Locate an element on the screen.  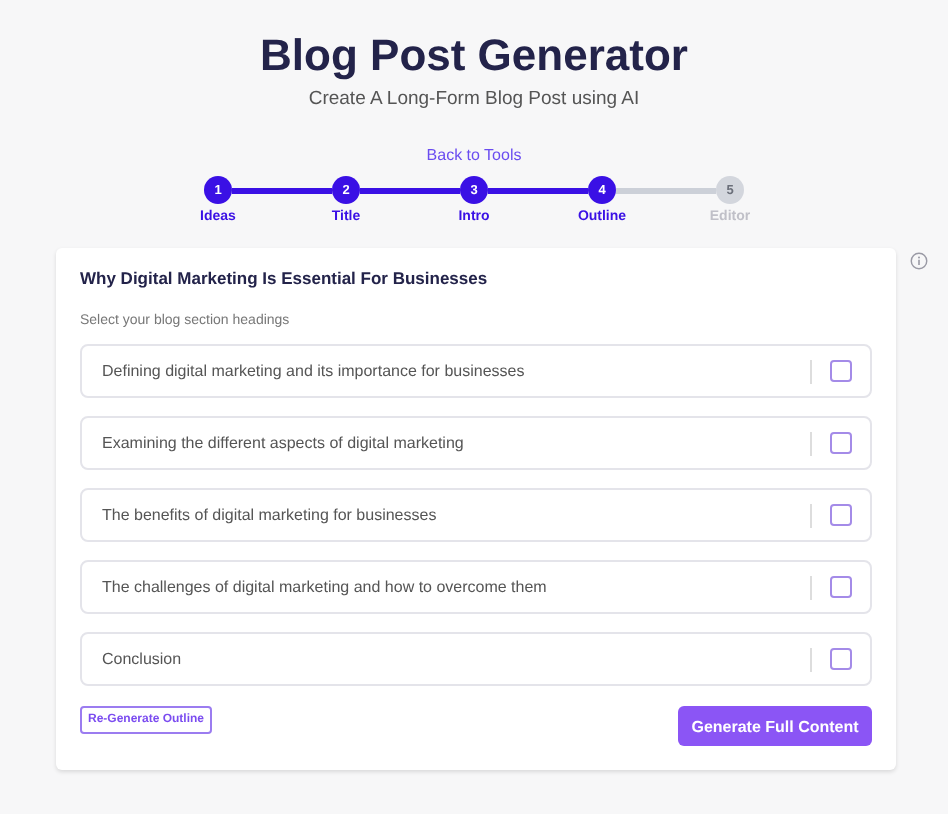
heading-text: Conclusion is located at coordinates (143, 659).